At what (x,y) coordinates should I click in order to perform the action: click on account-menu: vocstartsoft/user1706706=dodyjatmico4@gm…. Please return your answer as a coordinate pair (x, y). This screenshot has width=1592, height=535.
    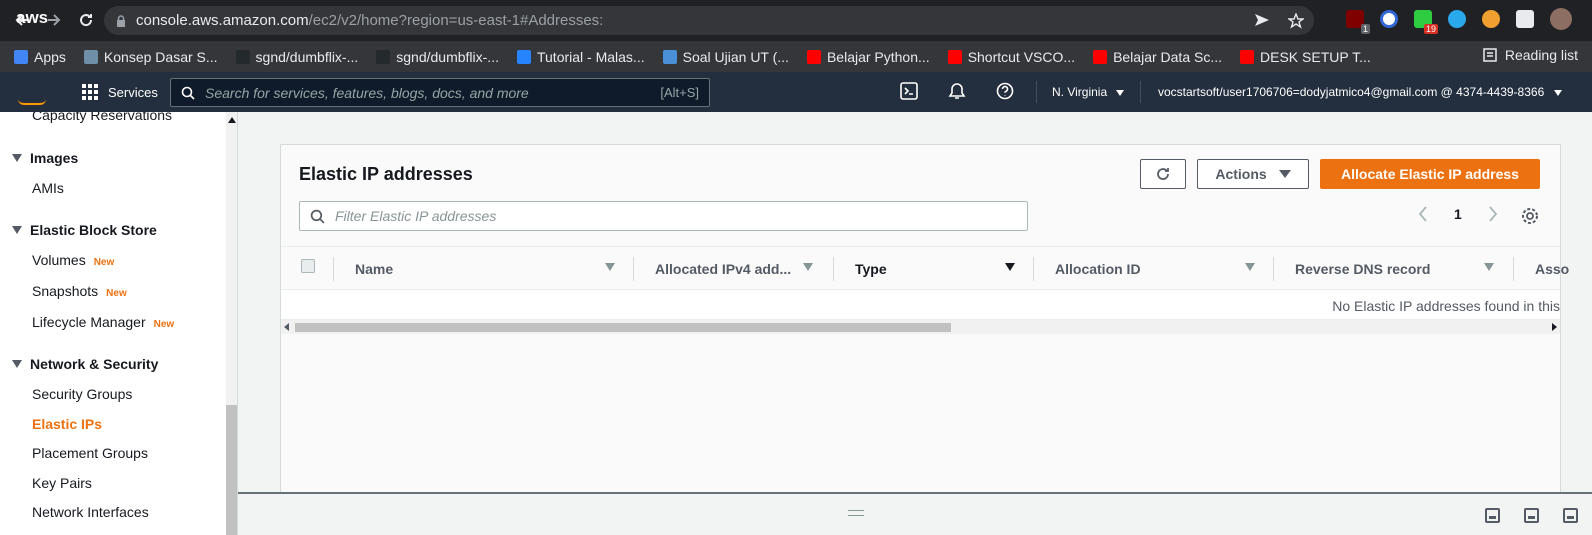
    Looking at the image, I should click on (1360, 92).